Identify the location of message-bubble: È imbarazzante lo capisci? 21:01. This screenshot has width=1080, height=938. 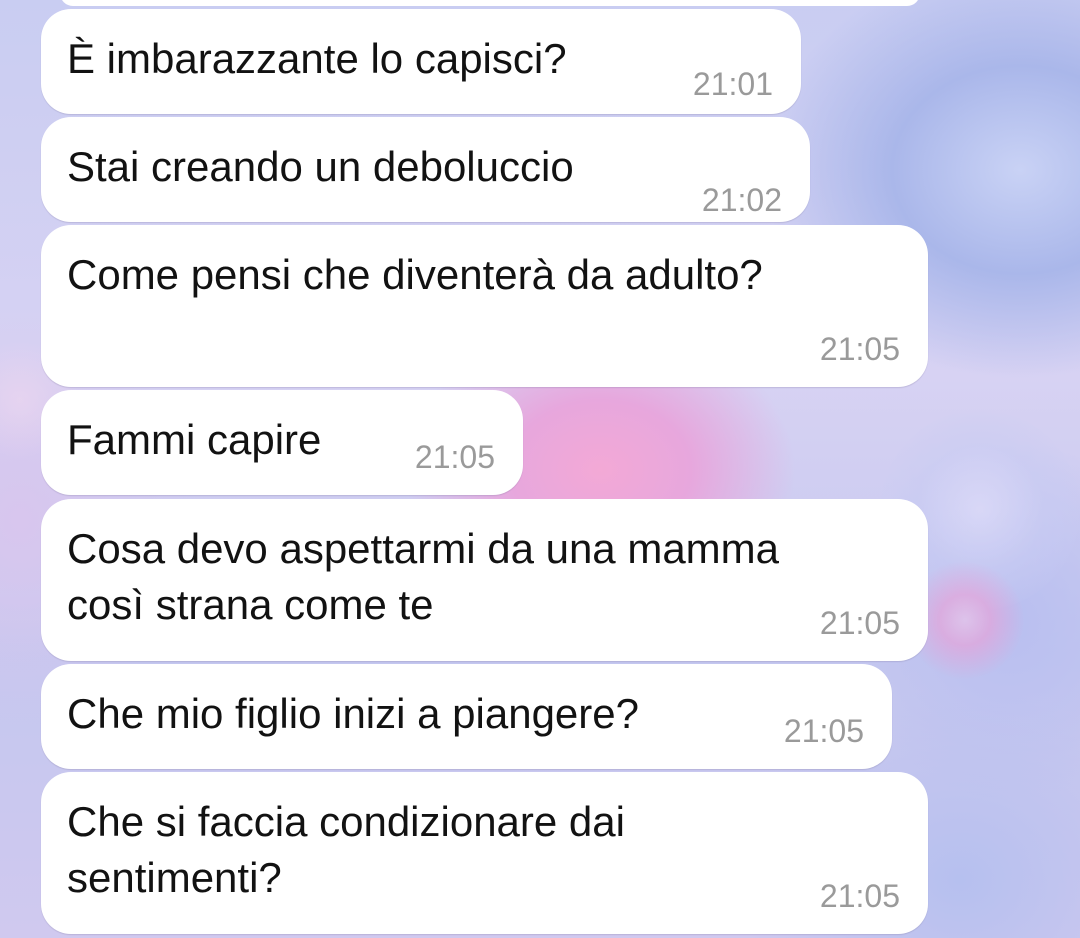
(421, 61).